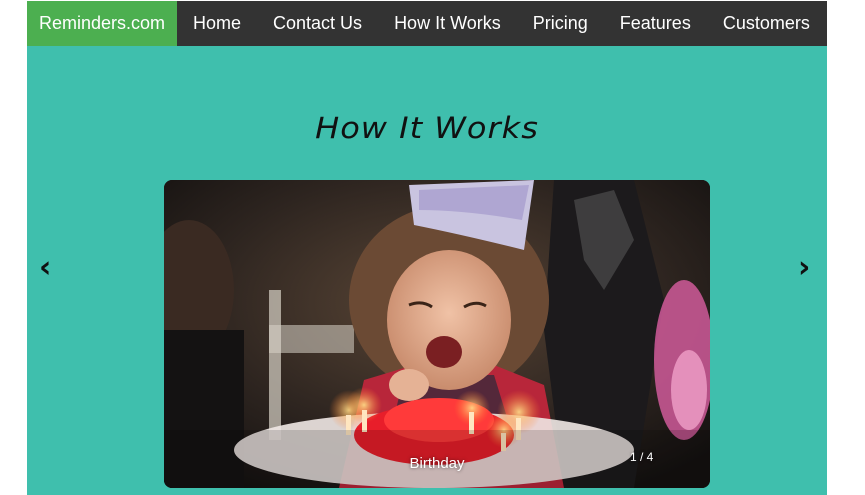  I want to click on nav-link-home: Home, so click(217, 23).